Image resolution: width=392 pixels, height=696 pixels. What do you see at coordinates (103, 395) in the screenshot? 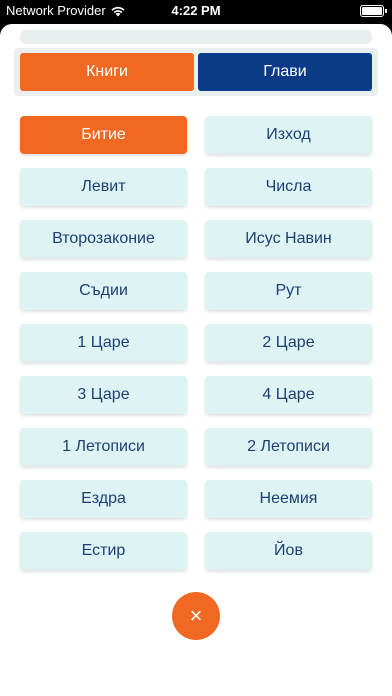
I see `book-button: 3 Царе` at bounding box center [103, 395].